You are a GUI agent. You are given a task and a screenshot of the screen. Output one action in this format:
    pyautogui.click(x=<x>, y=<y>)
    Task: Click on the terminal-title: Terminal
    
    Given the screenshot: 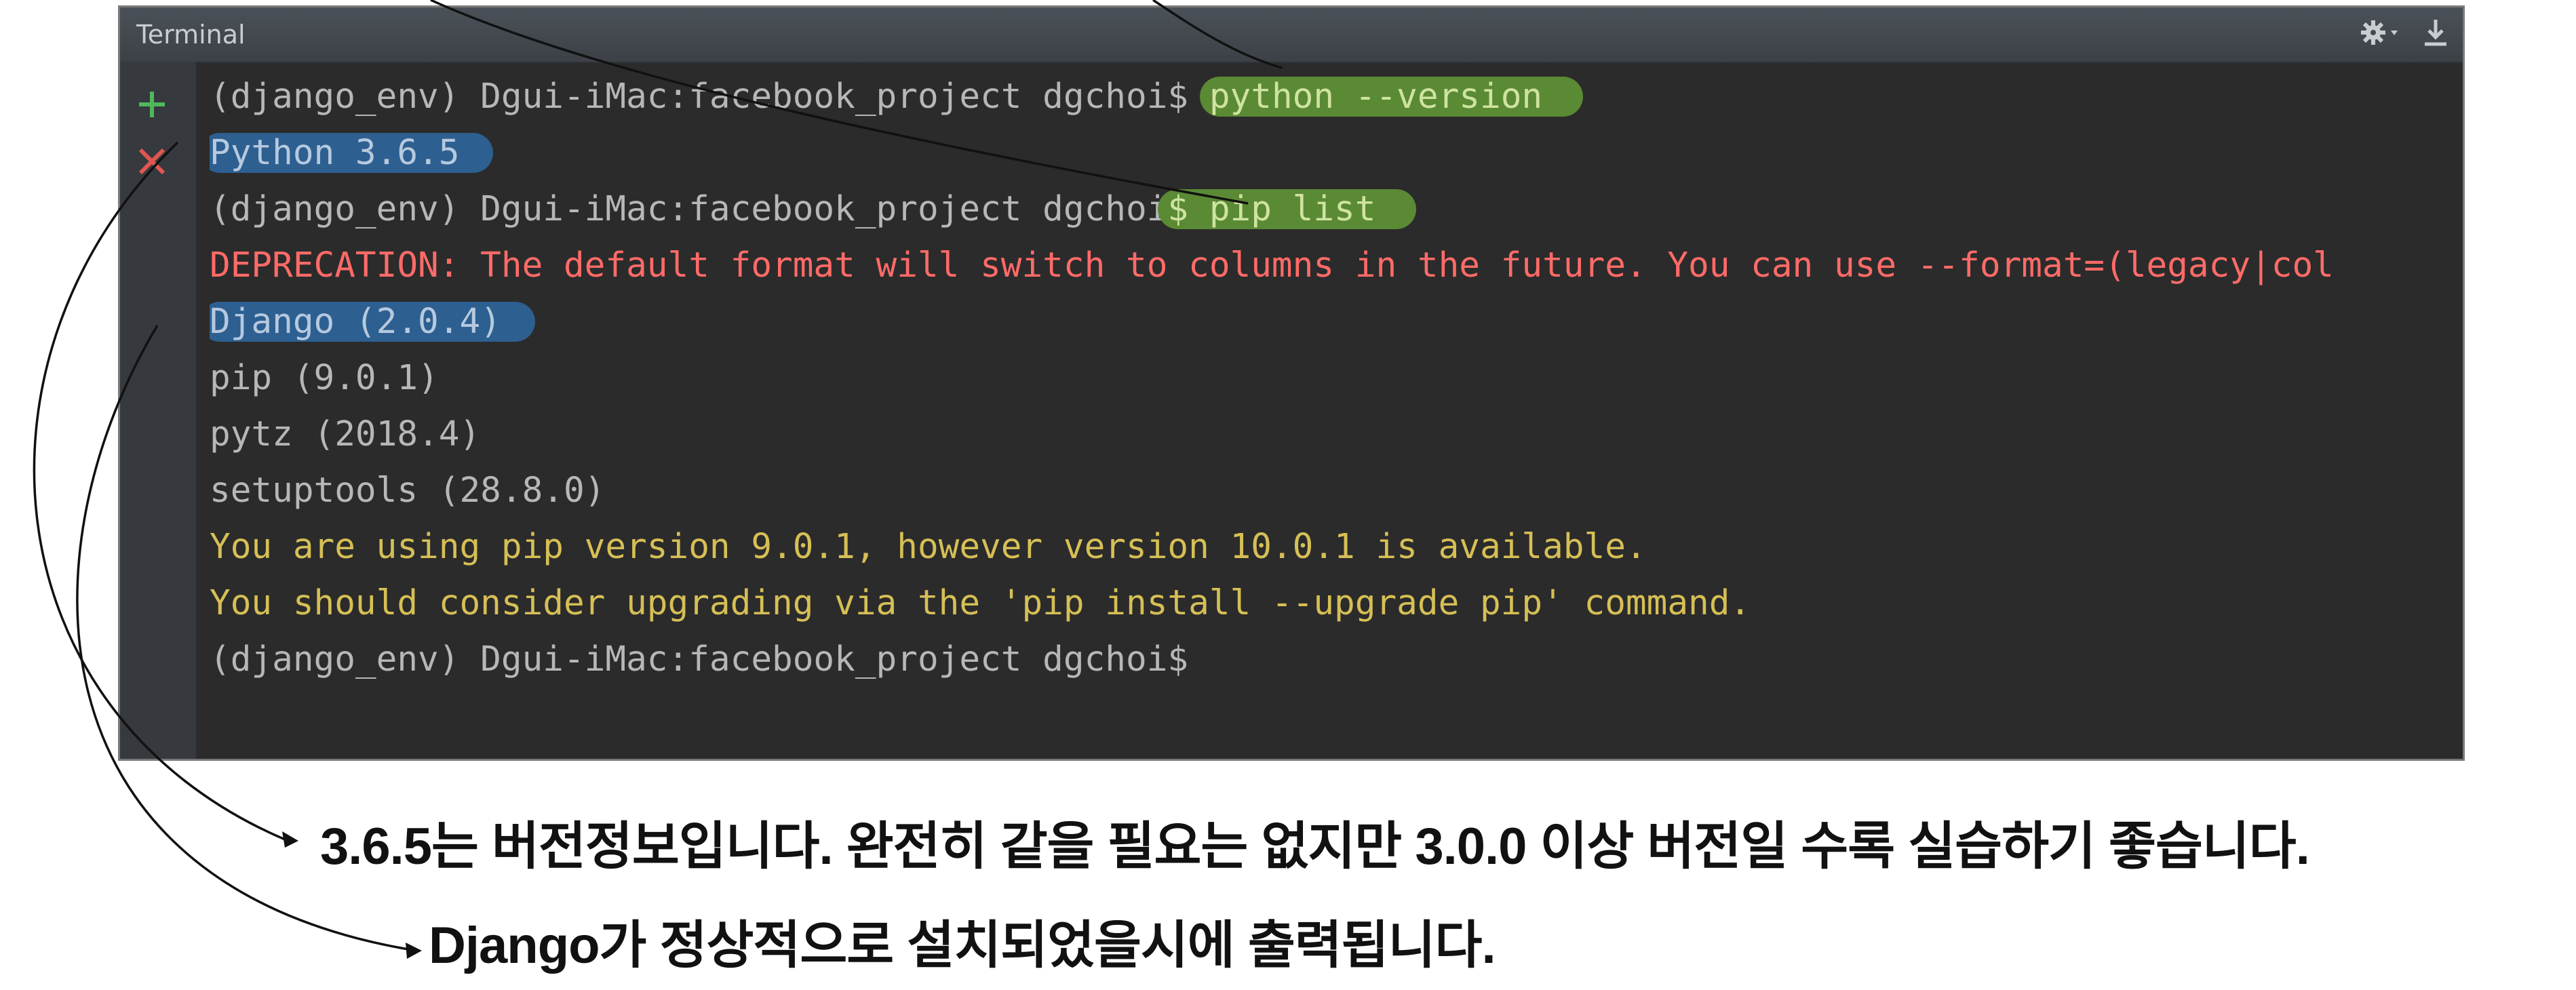 What is the action you would take?
    pyautogui.click(x=191, y=35)
    